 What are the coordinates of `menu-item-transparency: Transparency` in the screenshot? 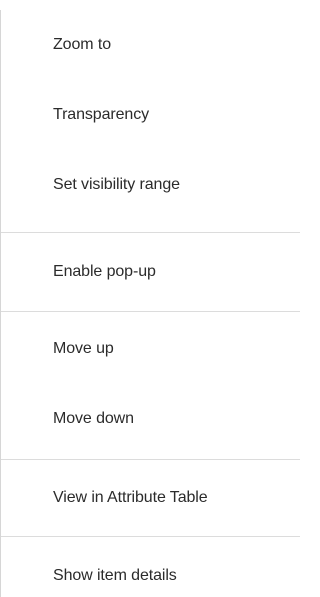 It's located at (150, 115).